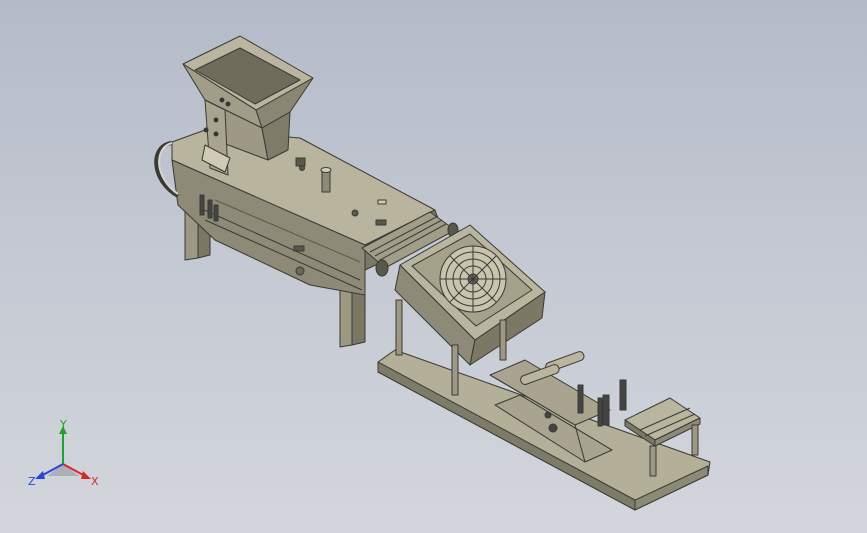 The image size is (867, 533). Describe the element at coordinates (32, 481) in the screenshot. I see `z-axis-label: Z` at that location.